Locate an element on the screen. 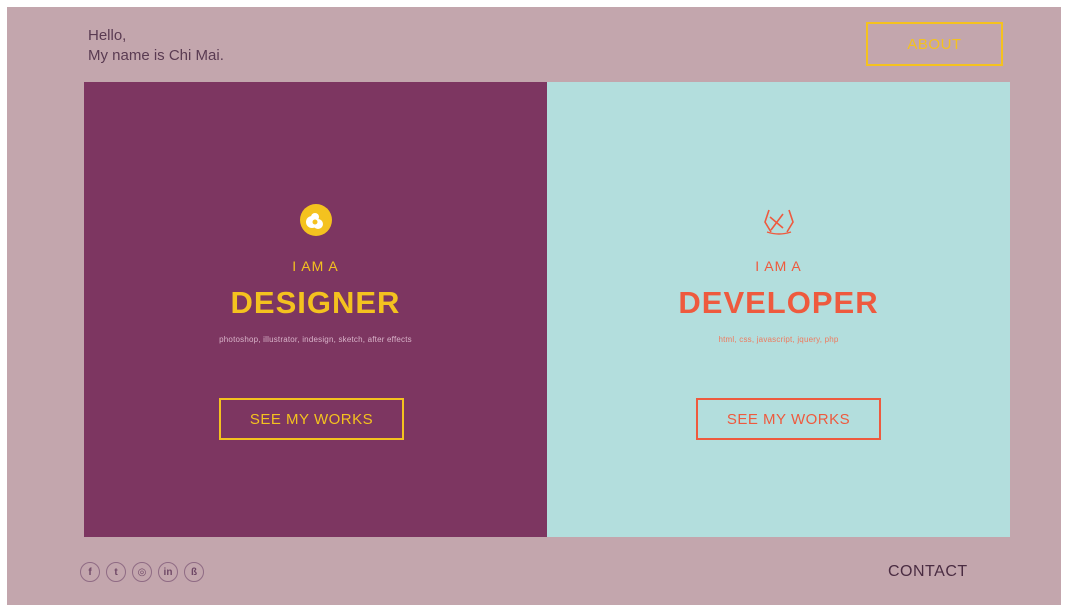  greeting-line-2: My name is Chi Mai. is located at coordinates (156, 55).